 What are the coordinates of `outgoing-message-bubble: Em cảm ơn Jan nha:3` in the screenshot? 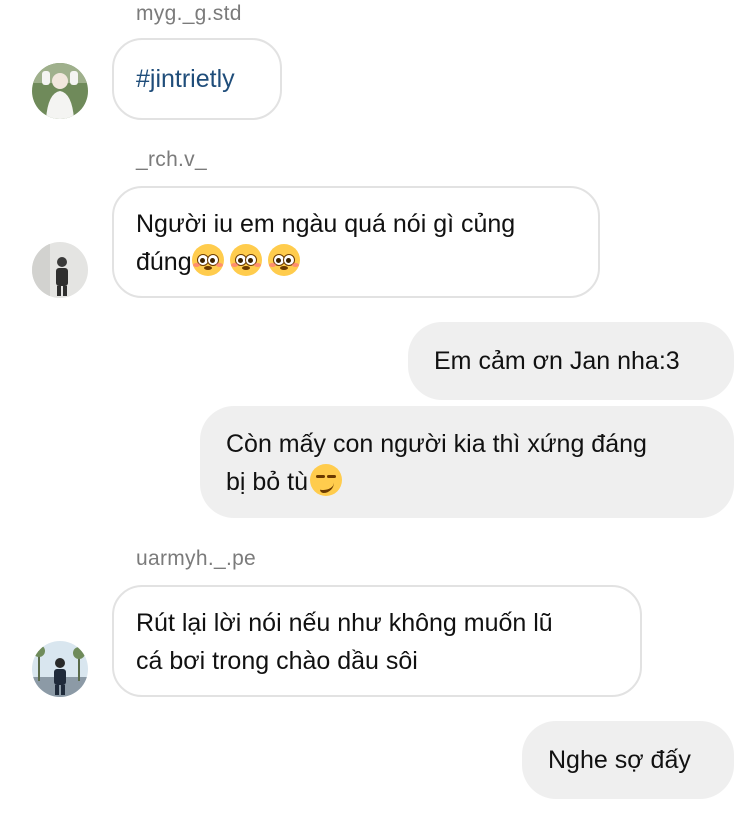 It's located at (571, 361).